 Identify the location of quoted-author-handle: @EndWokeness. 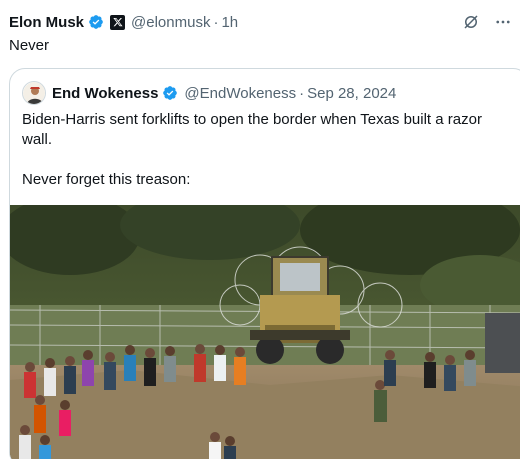
(240, 93).